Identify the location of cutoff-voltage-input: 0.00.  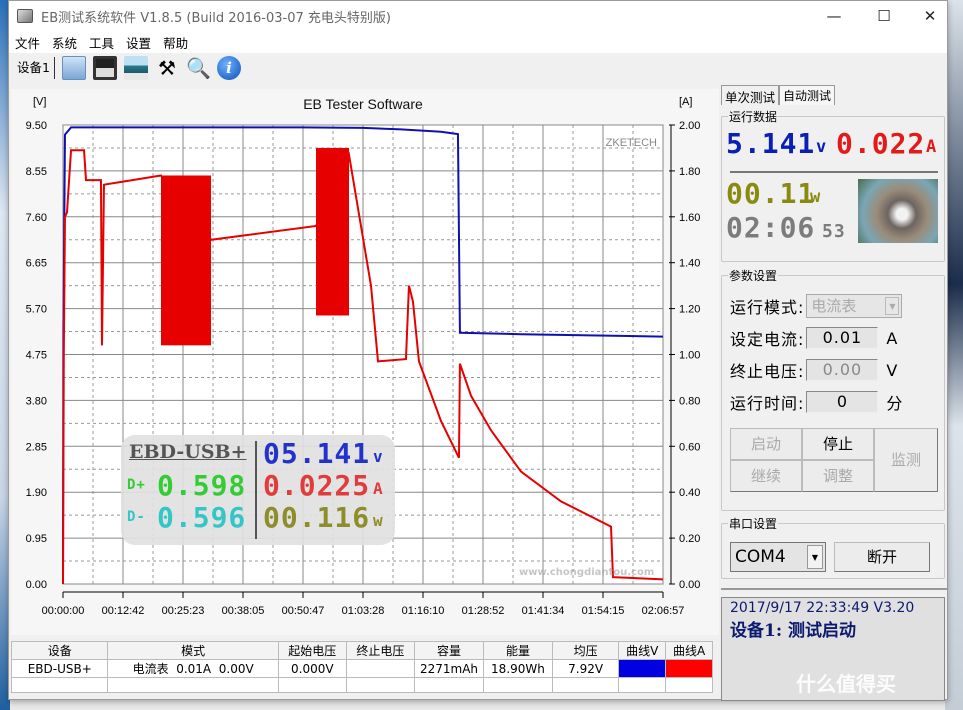
(842, 370).